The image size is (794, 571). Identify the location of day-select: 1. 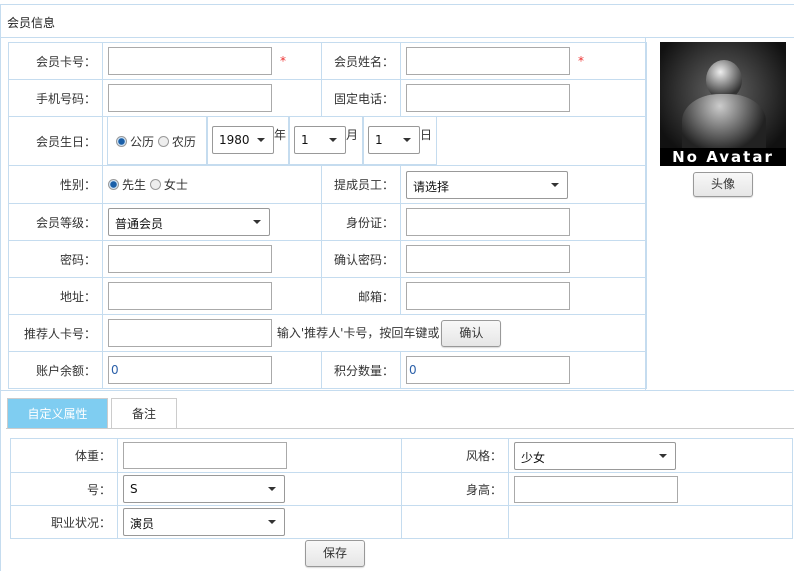
(394, 140).